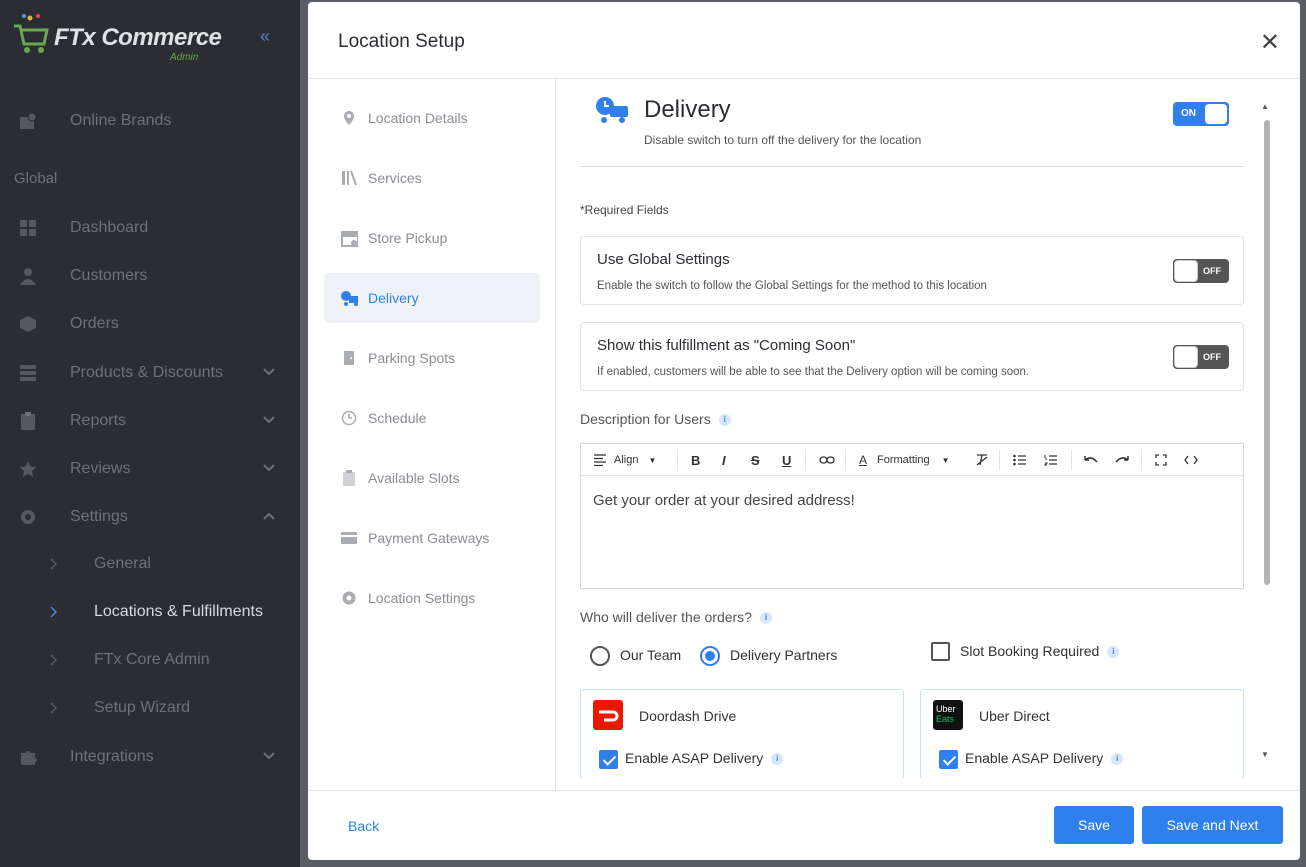 This screenshot has width=1306, height=867. What do you see at coordinates (265, 36) in the screenshot?
I see `collapse-sidebar-icon: «` at bounding box center [265, 36].